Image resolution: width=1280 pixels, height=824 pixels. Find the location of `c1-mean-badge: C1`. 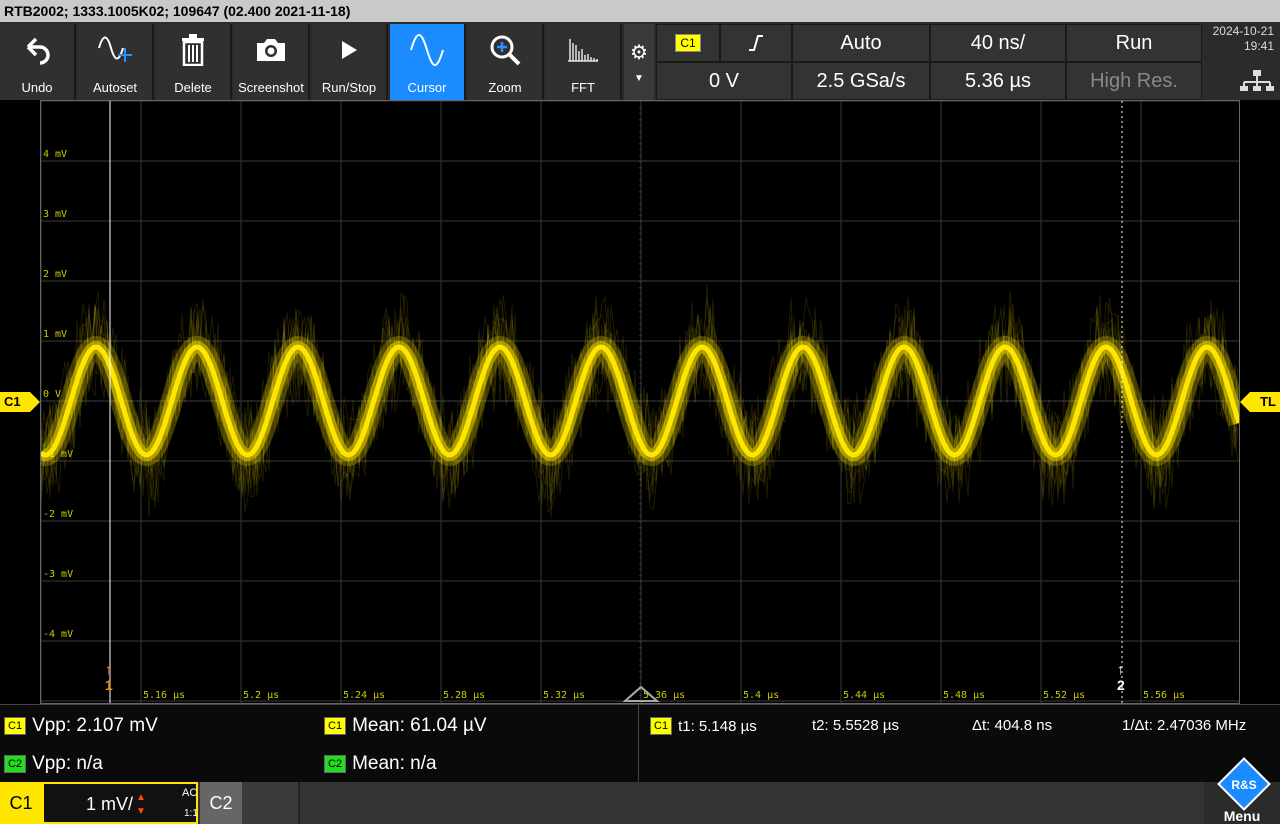

c1-mean-badge: C1 is located at coordinates (335, 726).